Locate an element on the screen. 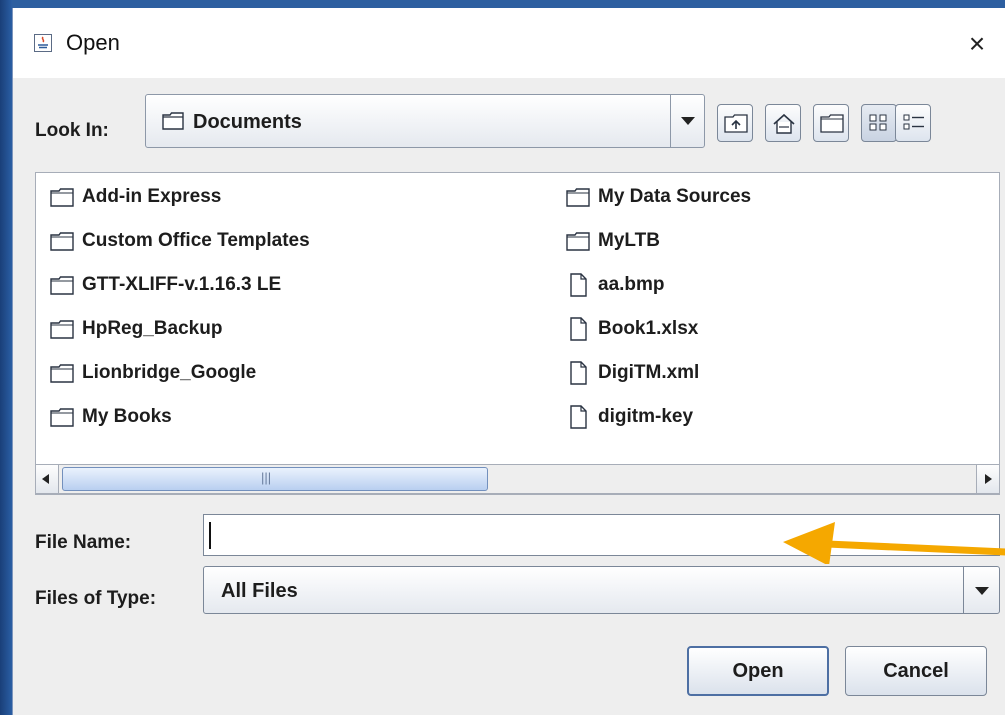  open-button: Open is located at coordinates (758, 671).